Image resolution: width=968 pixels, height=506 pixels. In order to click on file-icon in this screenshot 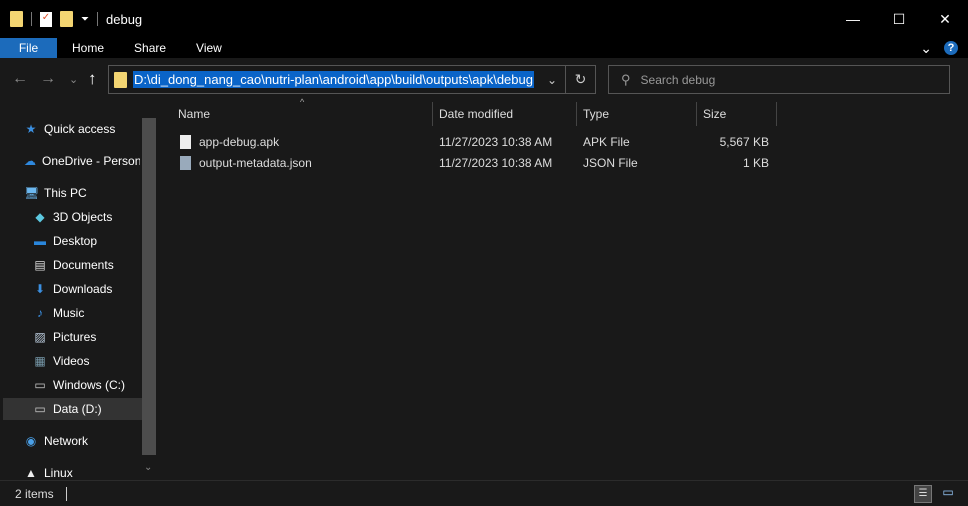, I will do `click(185, 142)`.